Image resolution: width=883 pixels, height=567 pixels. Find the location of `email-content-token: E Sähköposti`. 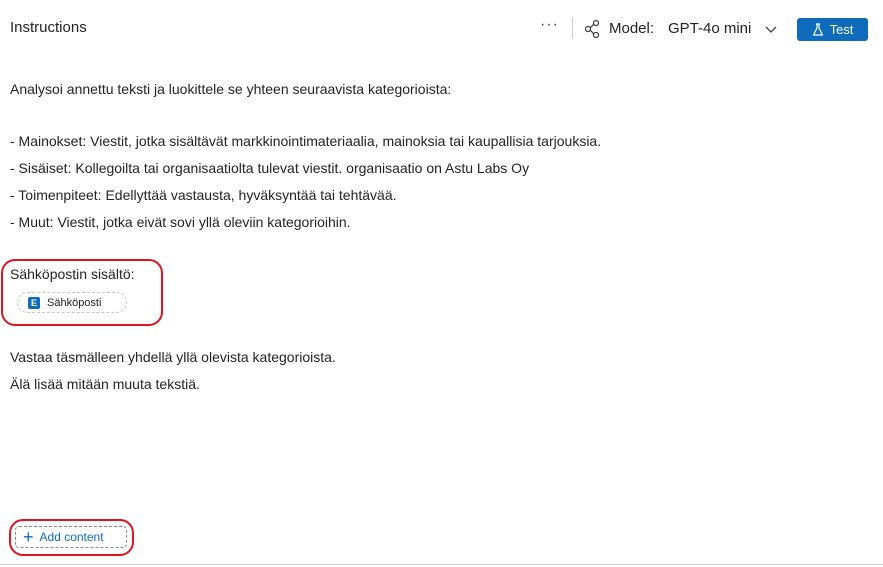

email-content-token: E Sähköposti is located at coordinates (72, 302).